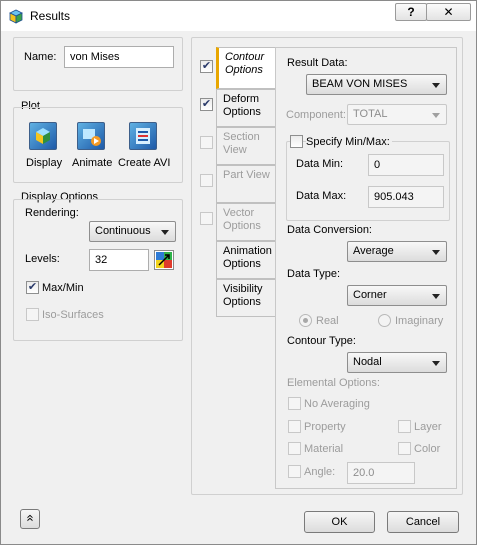 Image resolution: width=477 pixels, height=545 pixels. What do you see at coordinates (246, 108) in the screenshot?
I see `tab-deform-options: Deform Options` at bounding box center [246, 108].